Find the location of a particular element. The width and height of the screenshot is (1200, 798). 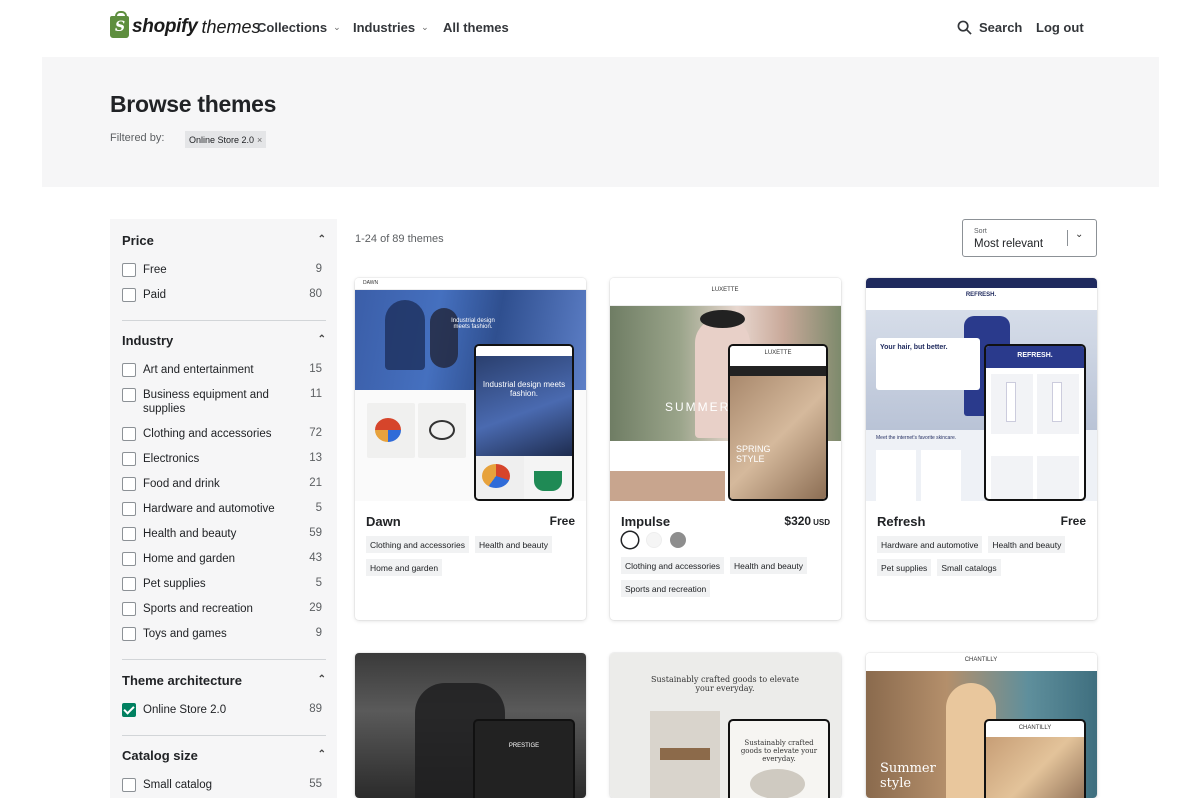

preview-brand: DAWN is located at coordinates (371, 283).